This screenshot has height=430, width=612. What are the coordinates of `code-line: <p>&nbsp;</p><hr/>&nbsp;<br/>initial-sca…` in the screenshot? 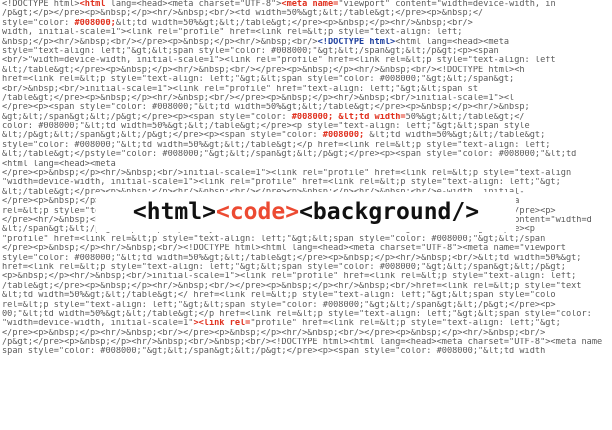 It's located at (307, 276).